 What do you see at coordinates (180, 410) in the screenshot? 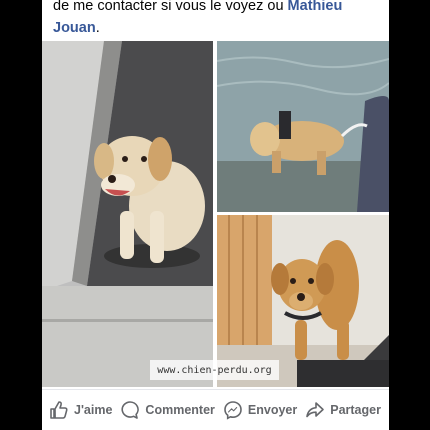
I see `comment-label: Commenter` at bounding box center [180, 410].